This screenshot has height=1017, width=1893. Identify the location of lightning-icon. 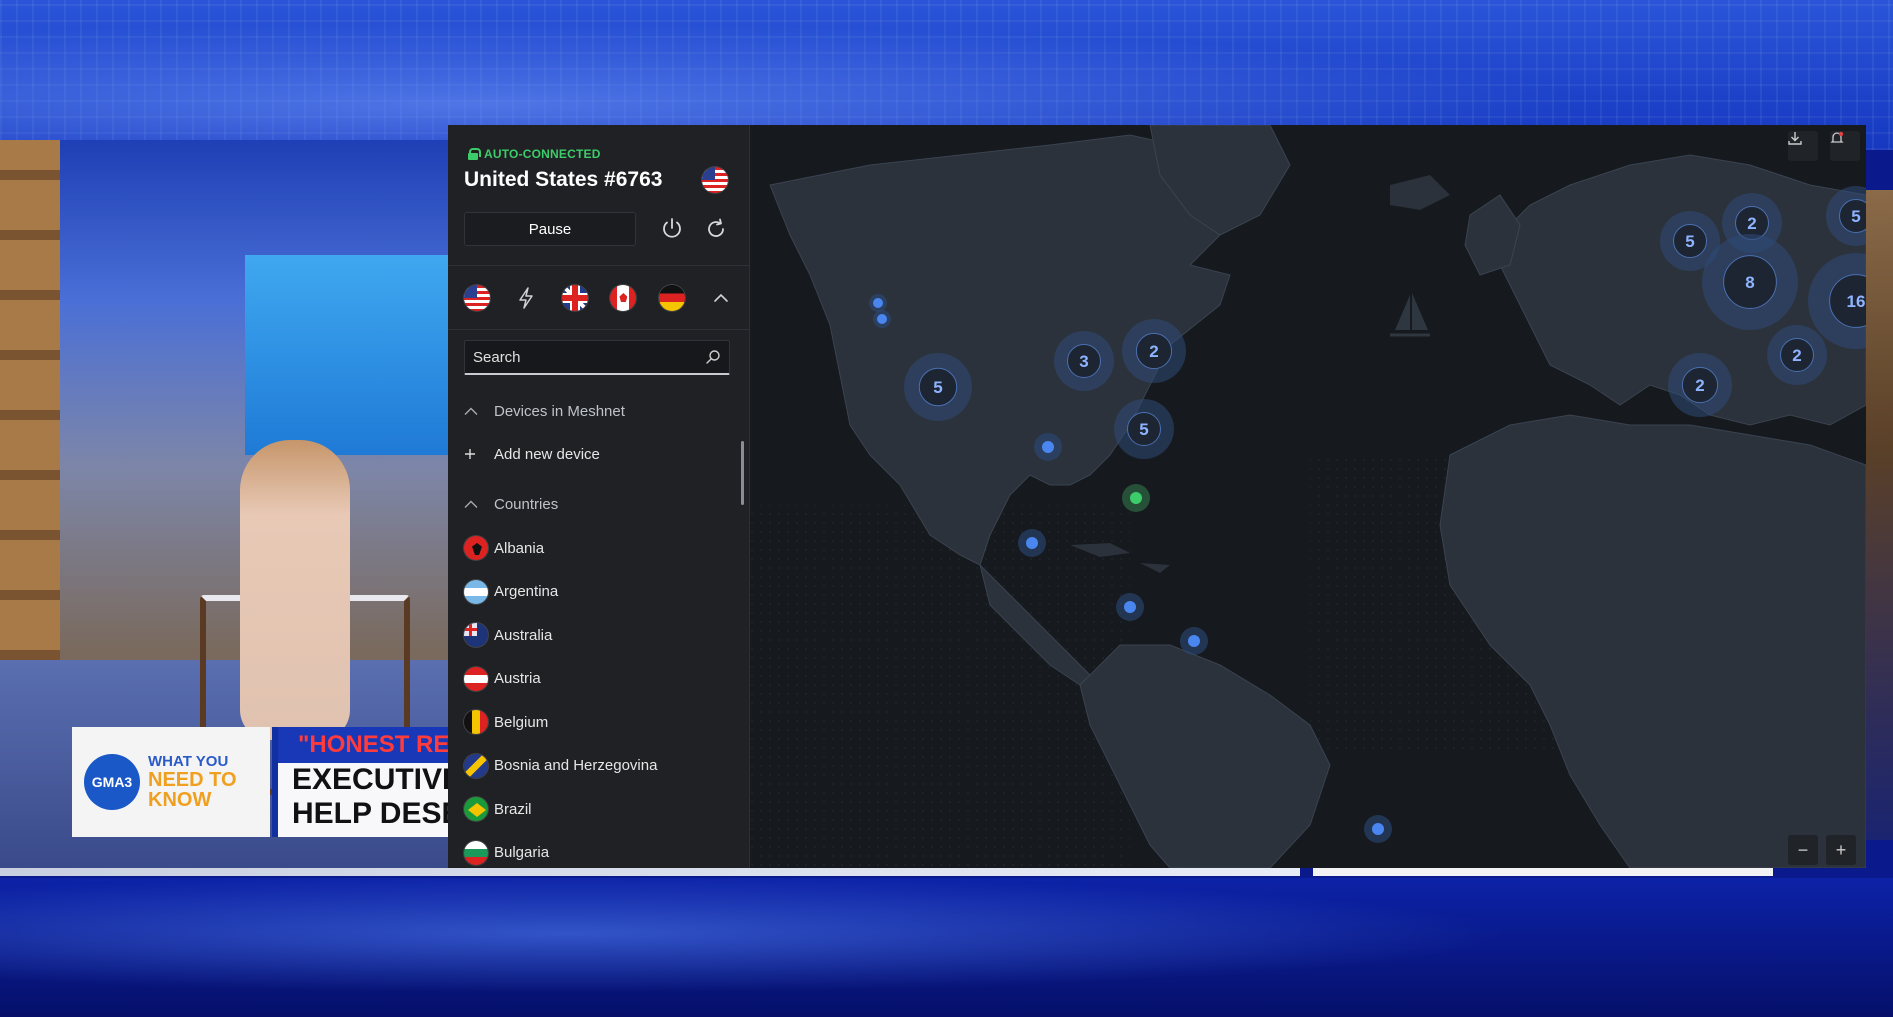
(526, 298).